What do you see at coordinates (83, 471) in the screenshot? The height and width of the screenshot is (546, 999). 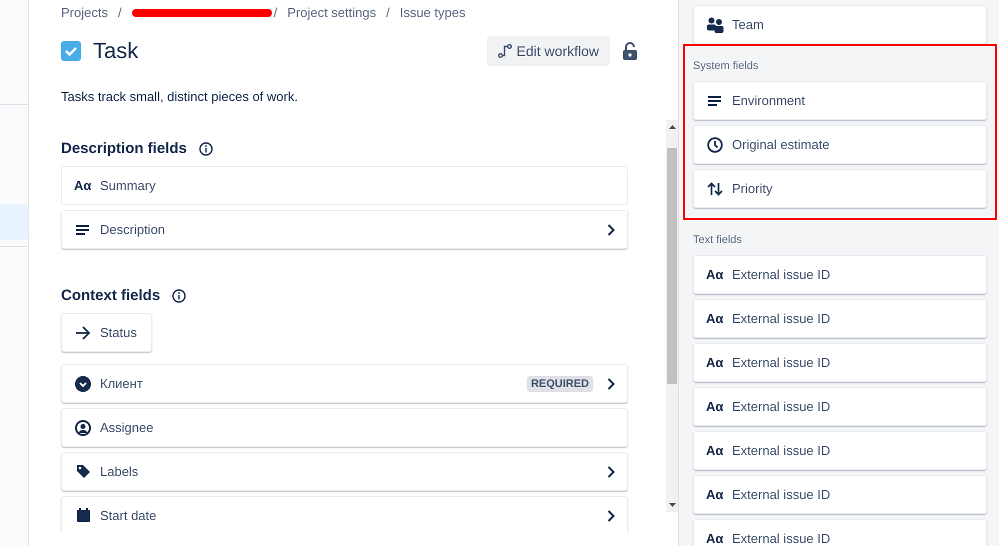 I see `tag-icon` at bounding box center [83, 471].